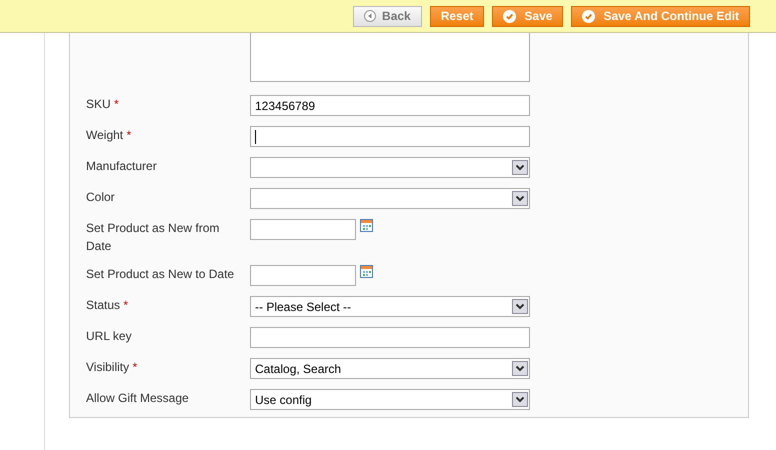  Describe the element at coordinates (138, 398) in the screenshot. I see `field-label: Allow Gift Message` at that location.